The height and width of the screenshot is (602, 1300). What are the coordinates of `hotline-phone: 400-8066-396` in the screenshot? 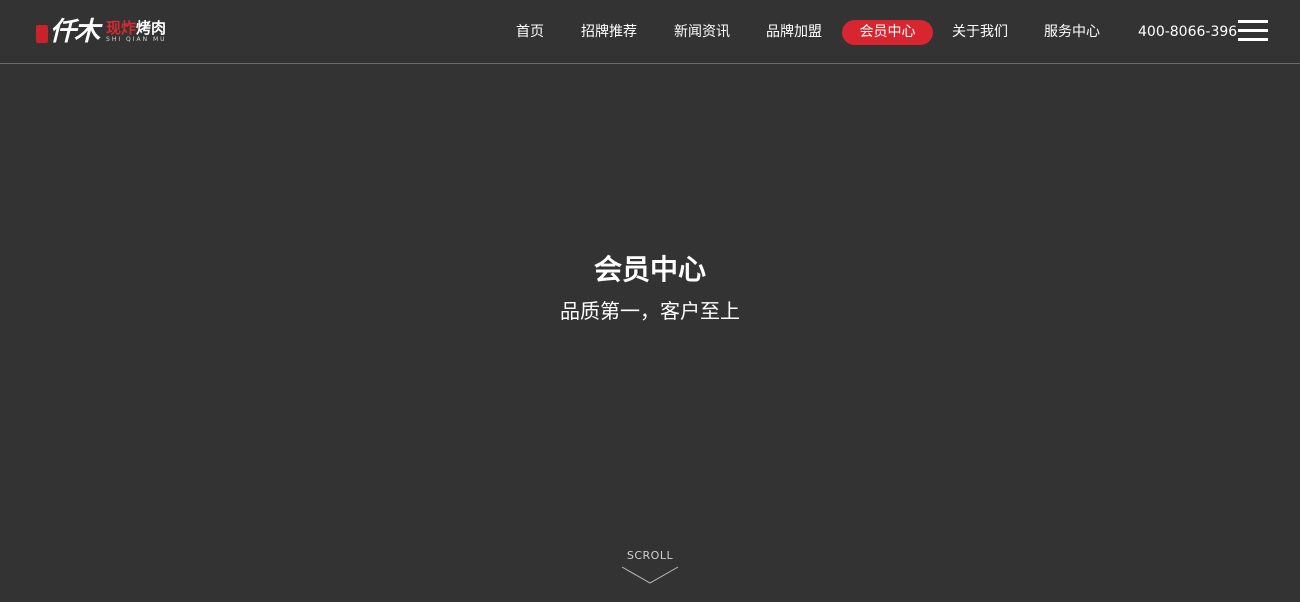 It's located at (1187, 32).